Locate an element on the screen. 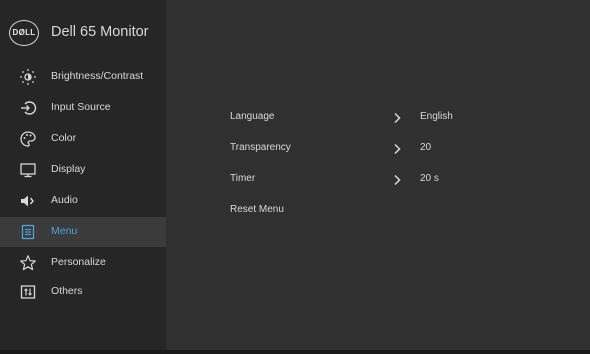 Image resolution: width=590 pixels, height=354 pixels. sidebar-item-color: Color is located at coordinates (83, 139).